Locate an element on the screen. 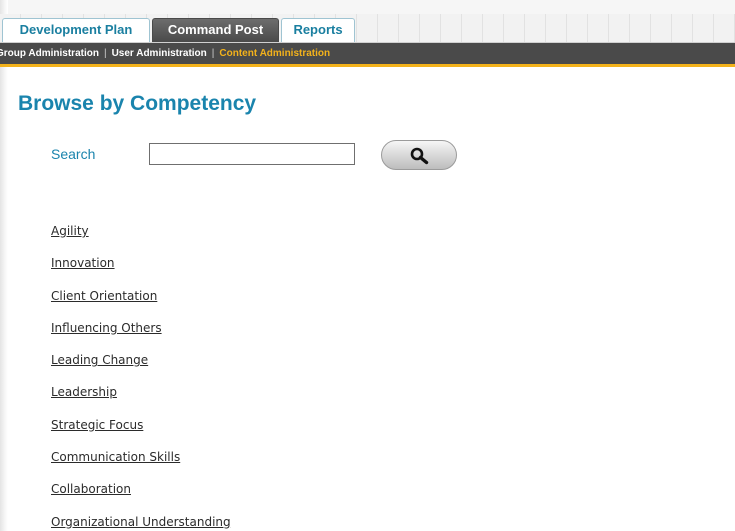  subnav-user-administration: User Administration is located at coordinates (159, 53).